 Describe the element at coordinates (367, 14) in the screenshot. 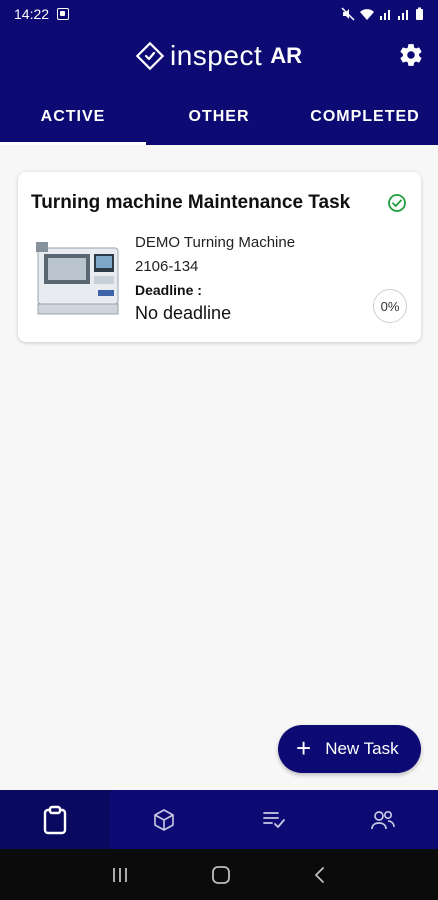

I see `wifi-icon` at that location.